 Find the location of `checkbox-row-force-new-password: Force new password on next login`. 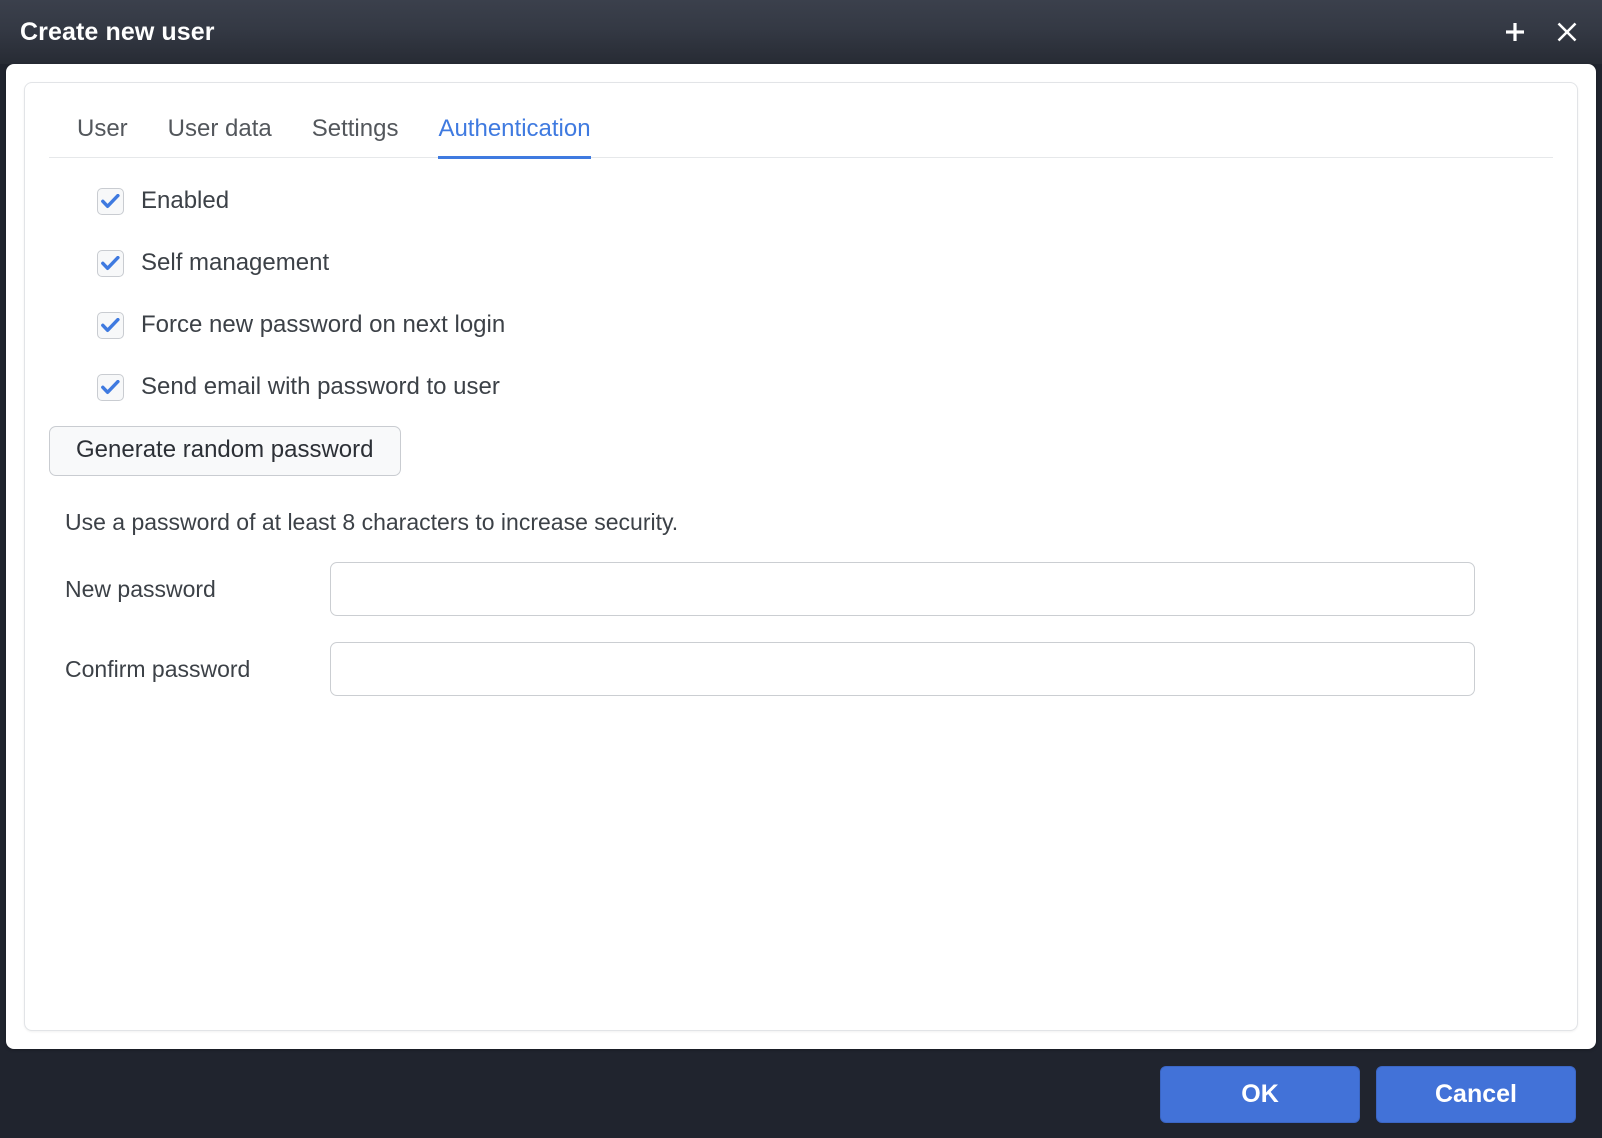

checkbox-row-force-new-password: Force new password on next login is located at coordinates (801, 325).